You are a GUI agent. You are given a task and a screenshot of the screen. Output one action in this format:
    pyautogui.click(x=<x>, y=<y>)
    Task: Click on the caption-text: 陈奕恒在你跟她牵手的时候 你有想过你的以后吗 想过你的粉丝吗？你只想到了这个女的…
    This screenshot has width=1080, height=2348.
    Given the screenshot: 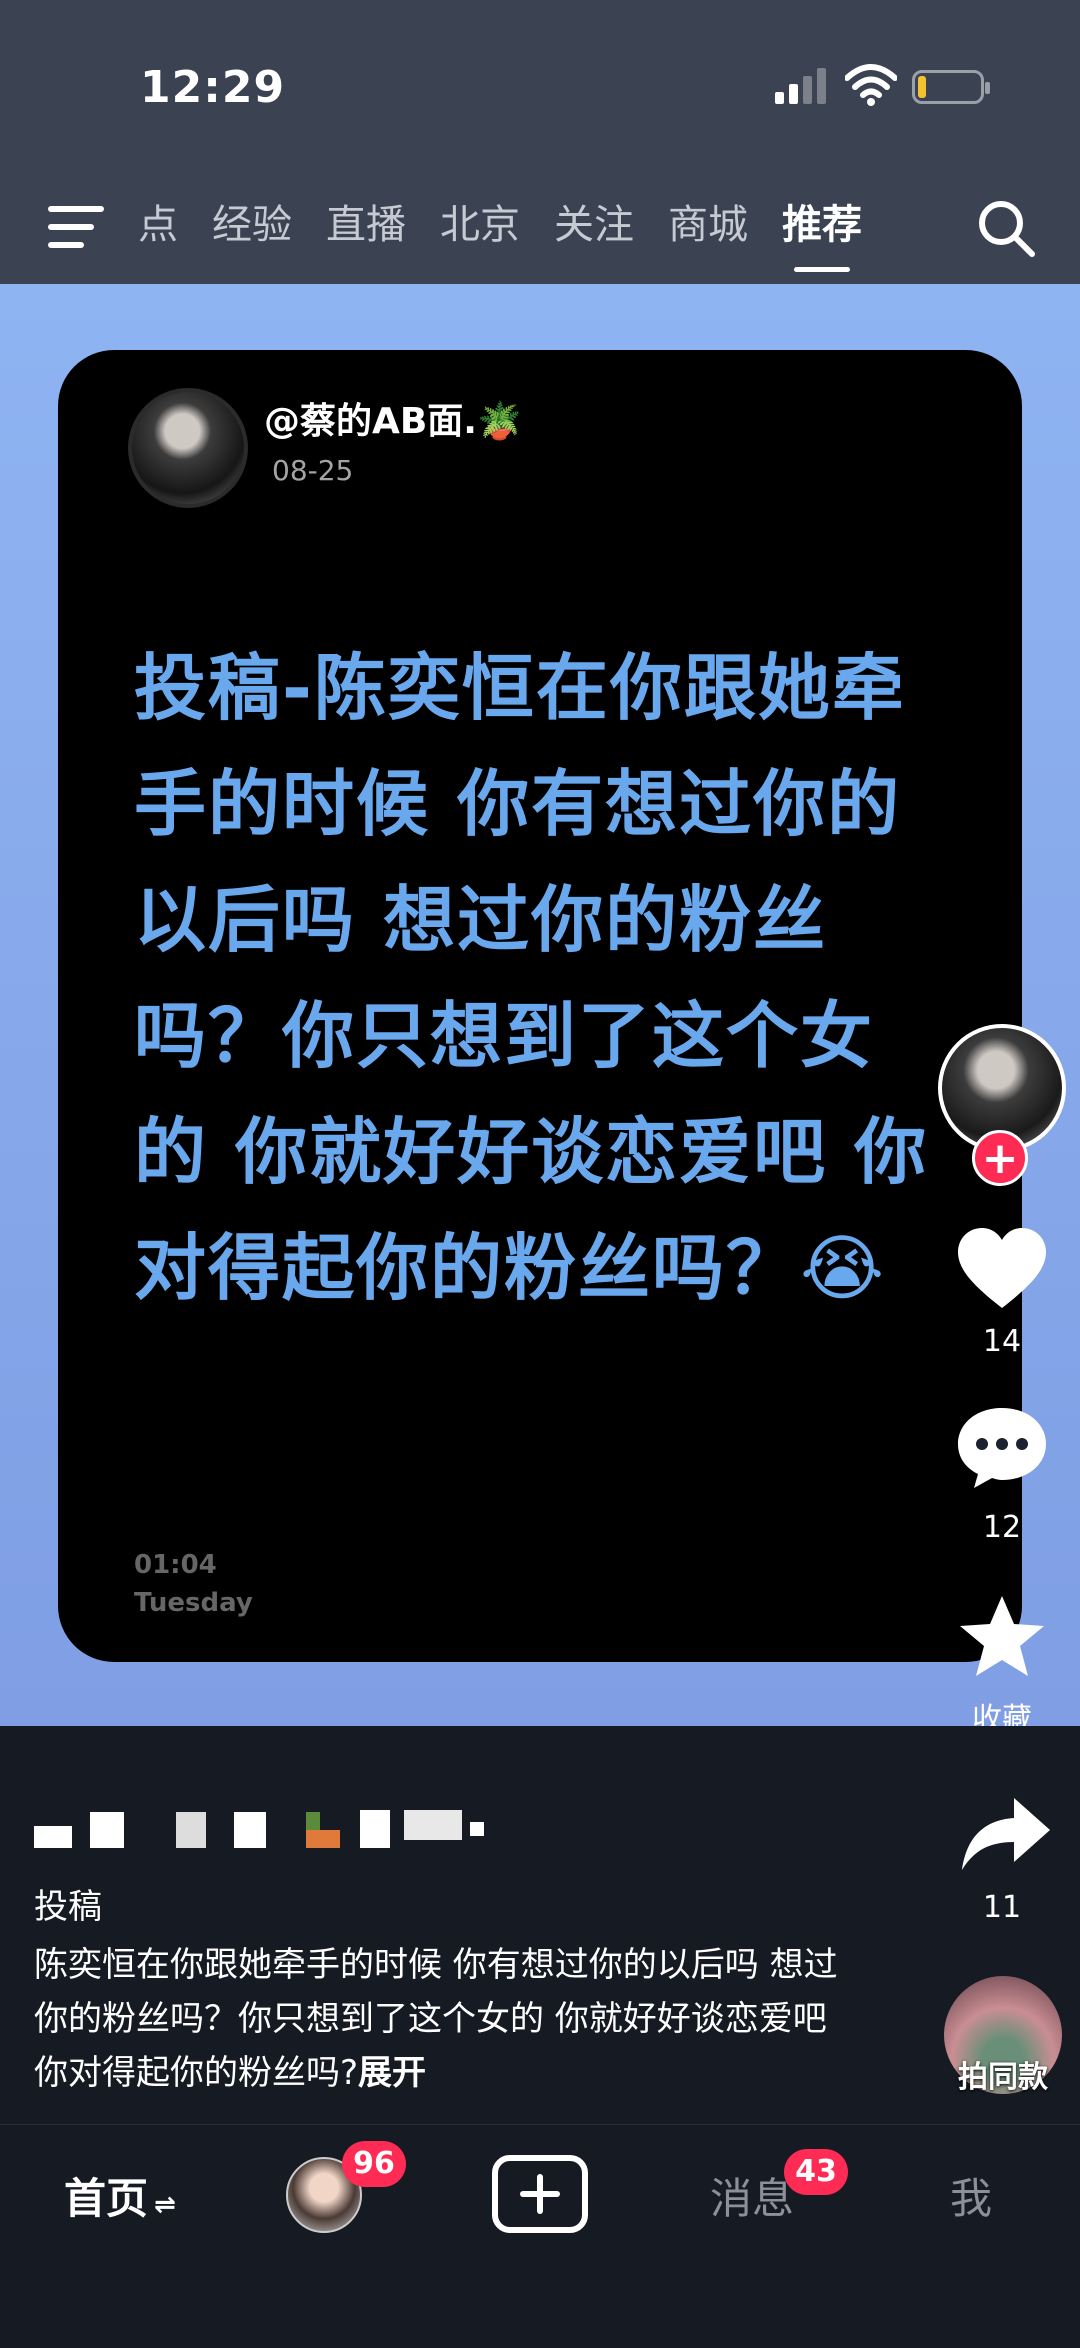 What is the action you would take?
    pyautogui.click(x=436, y=2019)
    